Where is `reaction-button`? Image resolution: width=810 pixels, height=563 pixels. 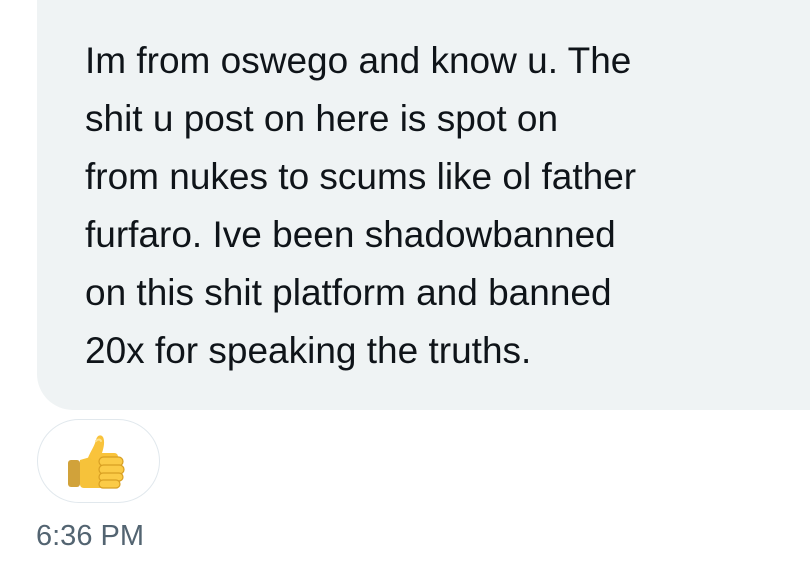 reaction-button is located at coordinates (98, 461).